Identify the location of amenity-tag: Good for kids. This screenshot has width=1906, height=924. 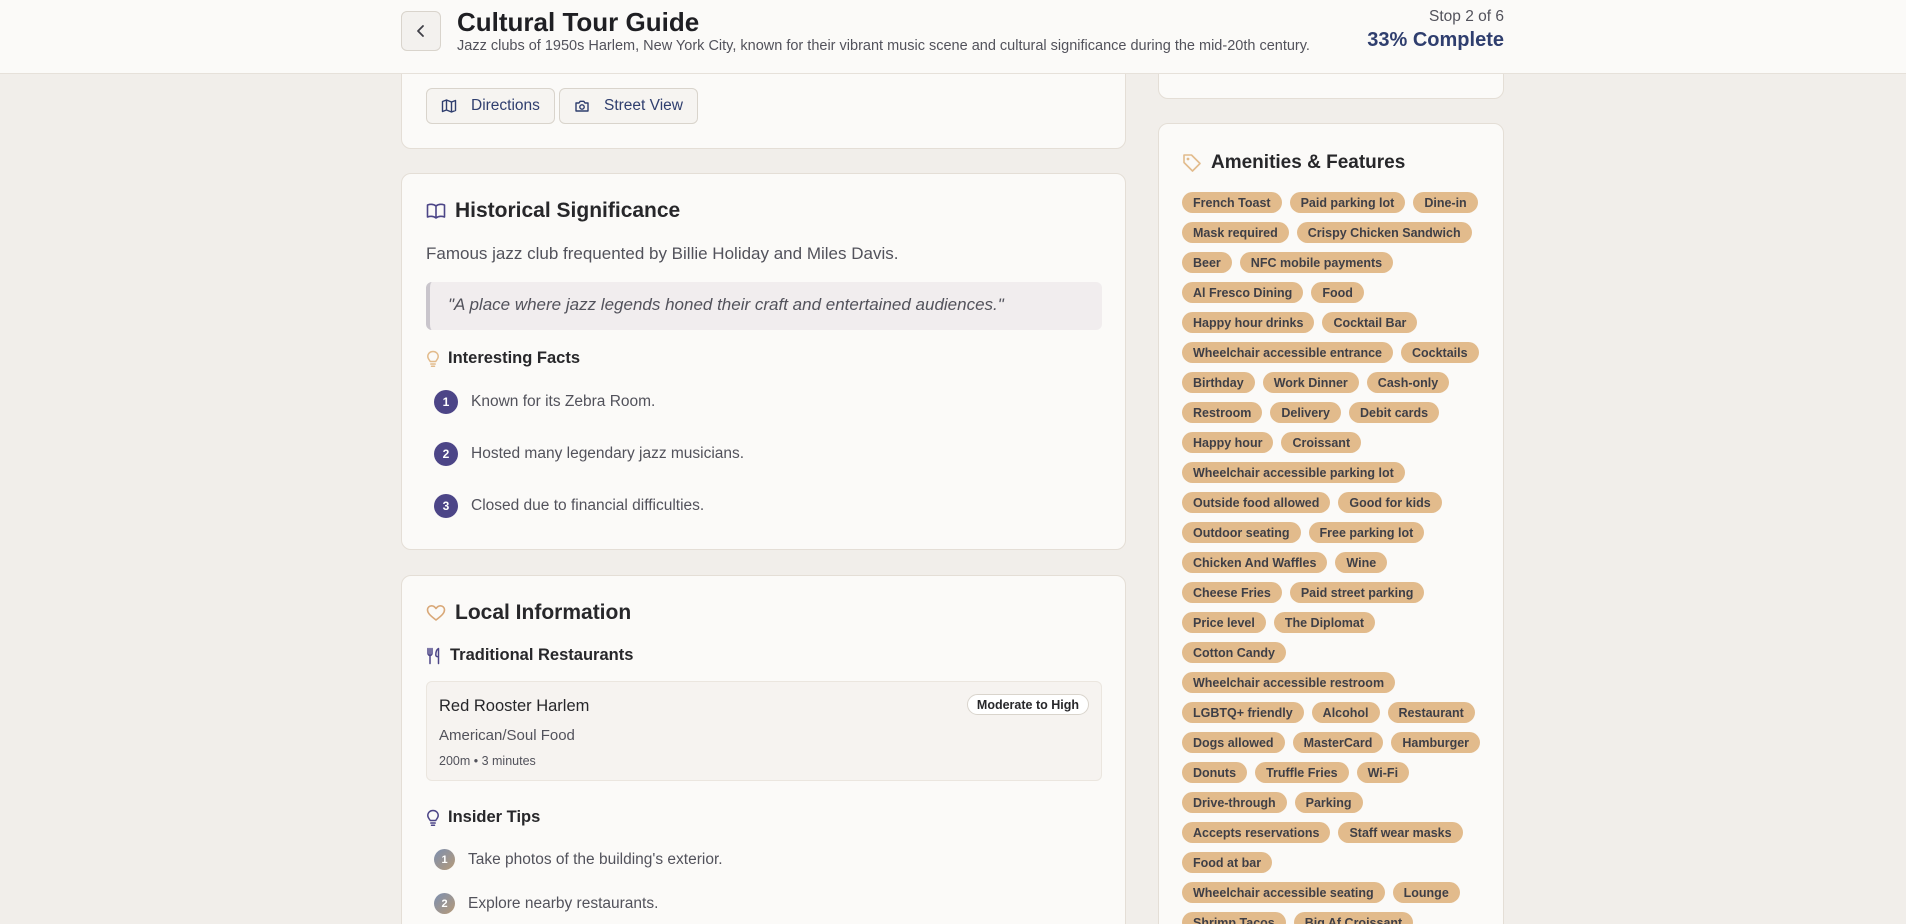
(1390, 502).